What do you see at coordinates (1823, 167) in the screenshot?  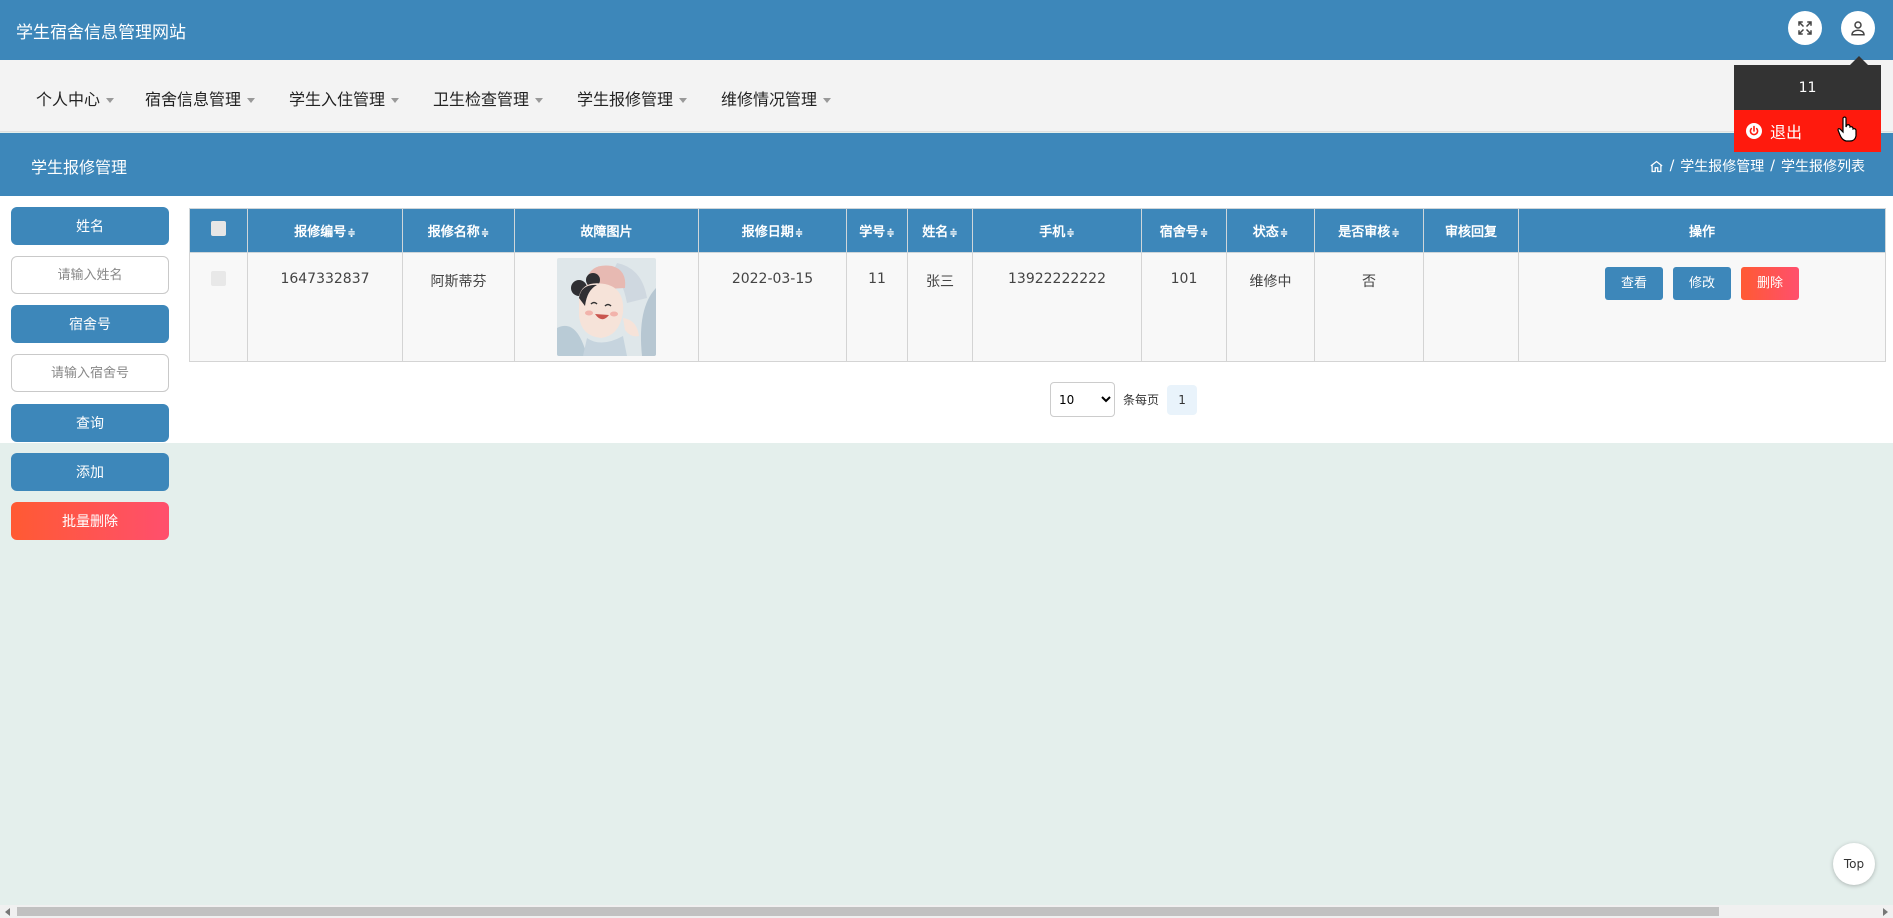 I see `breadcrumb-item: 学生报修列表` at bounding box center [1823, 167].